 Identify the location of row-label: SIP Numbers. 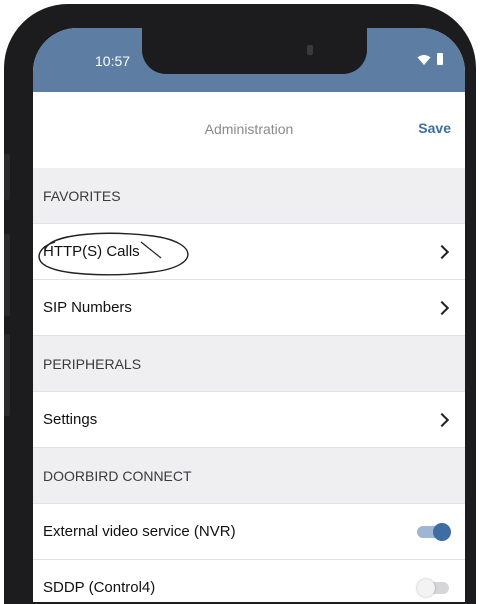
(87, 307).